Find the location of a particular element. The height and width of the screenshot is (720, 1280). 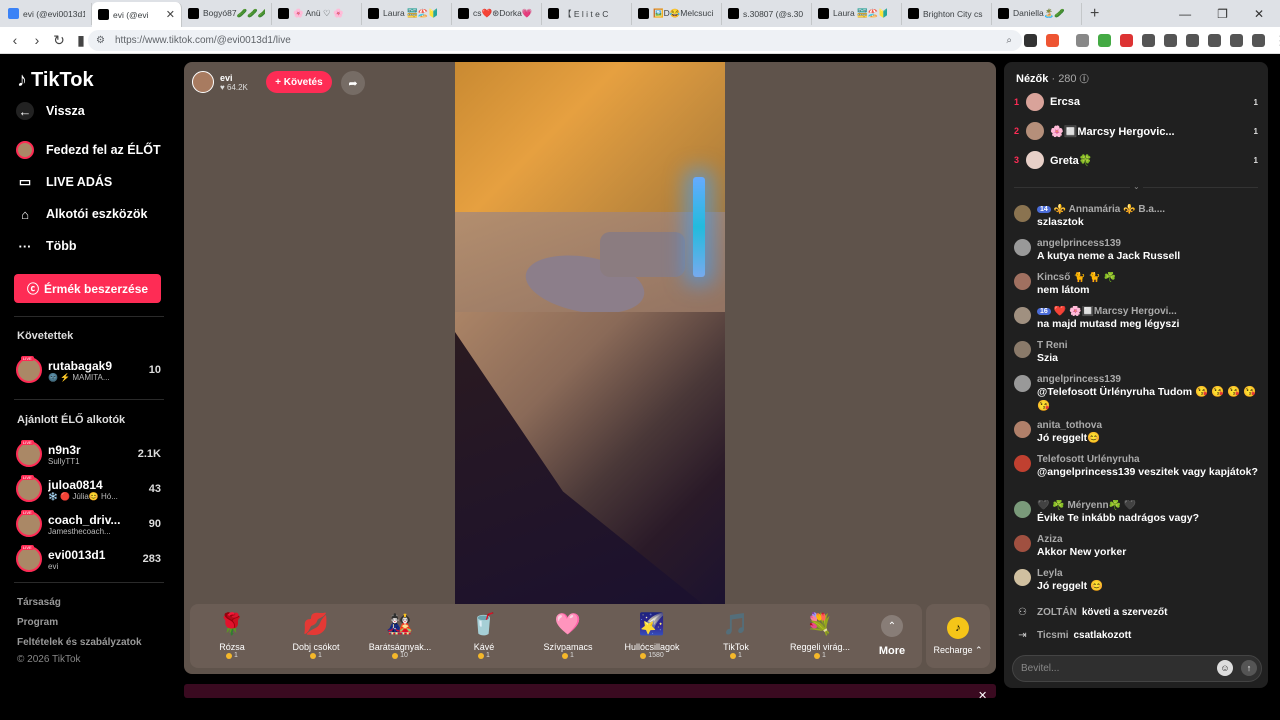

recharge-button: ♪ Recharge ⌃ is located at coordinates (958, 636).